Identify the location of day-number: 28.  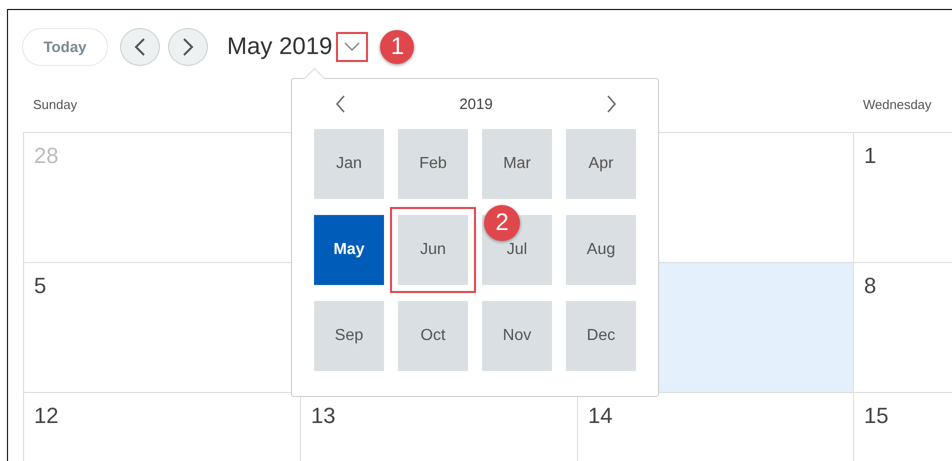
(46, 155).